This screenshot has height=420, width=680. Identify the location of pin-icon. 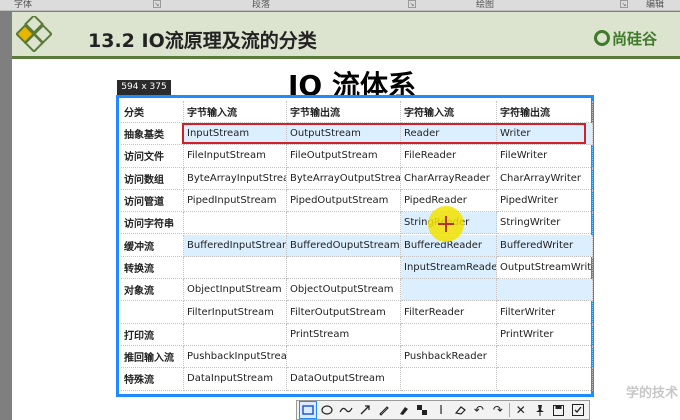
(540, 410).